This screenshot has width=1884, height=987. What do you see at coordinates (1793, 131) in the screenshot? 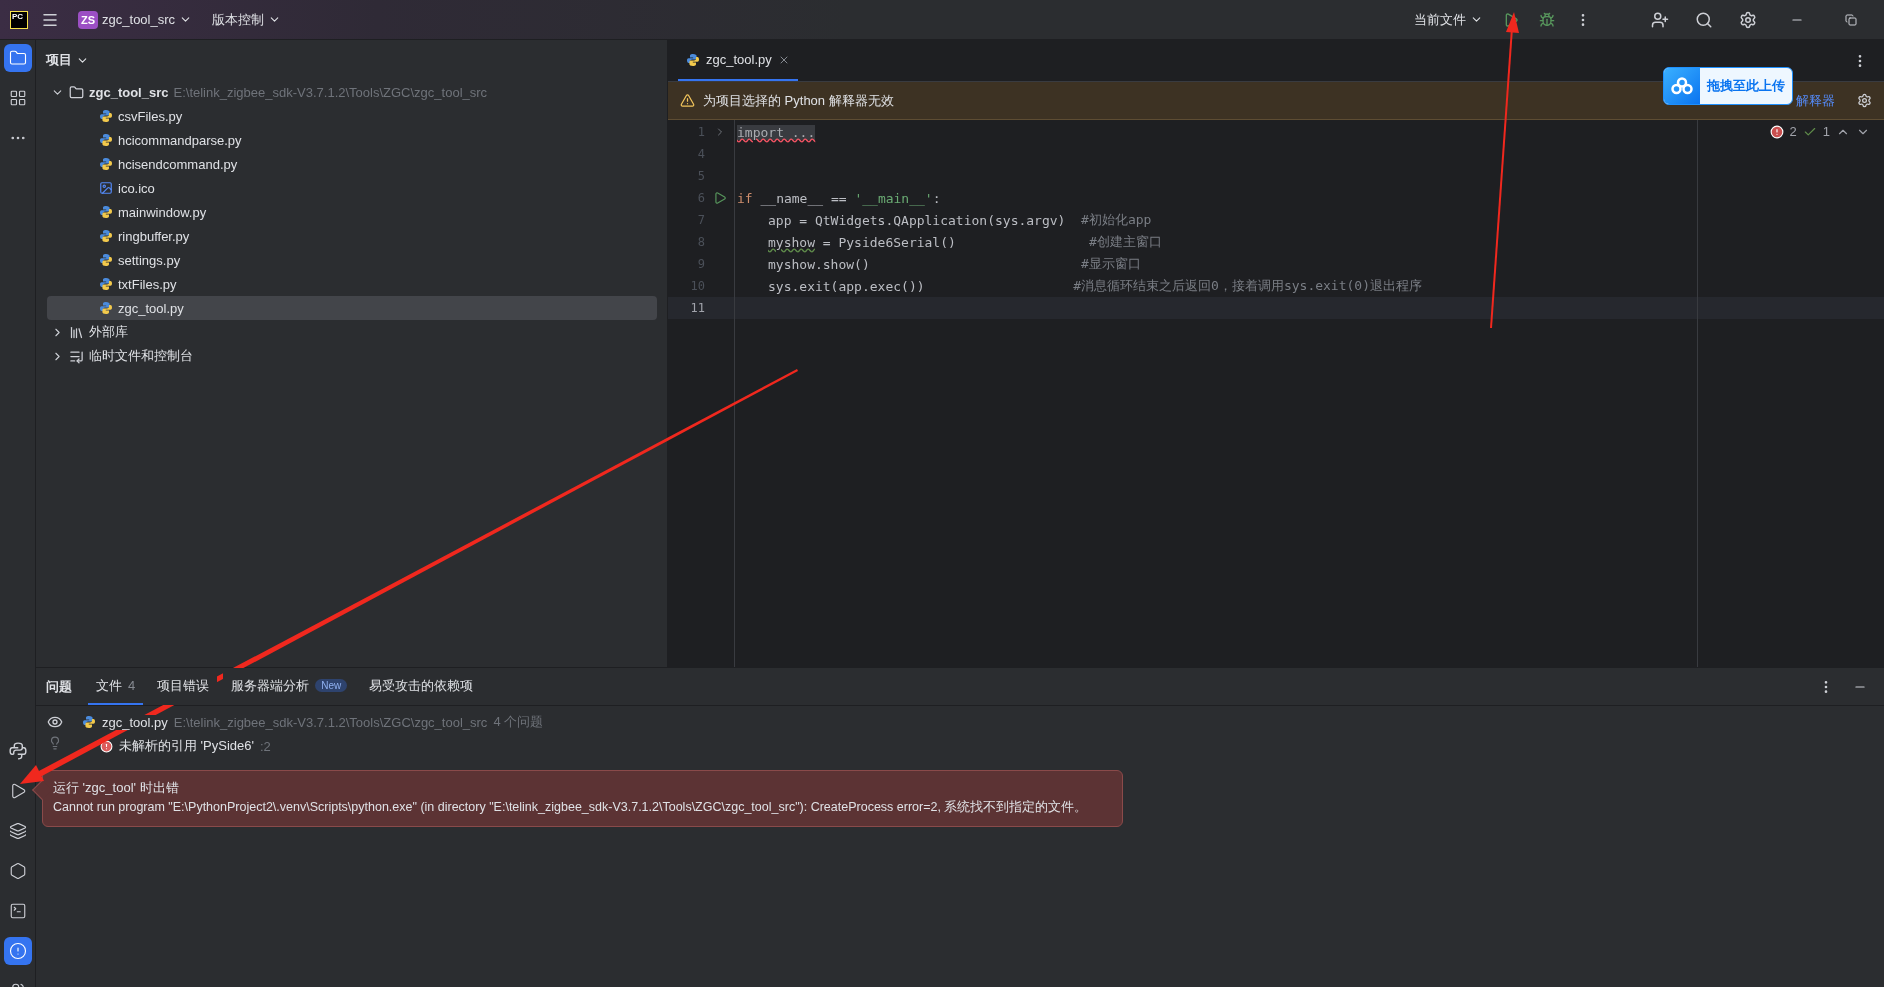
I see `error-count: 2` at bounding box center [1793, 131].